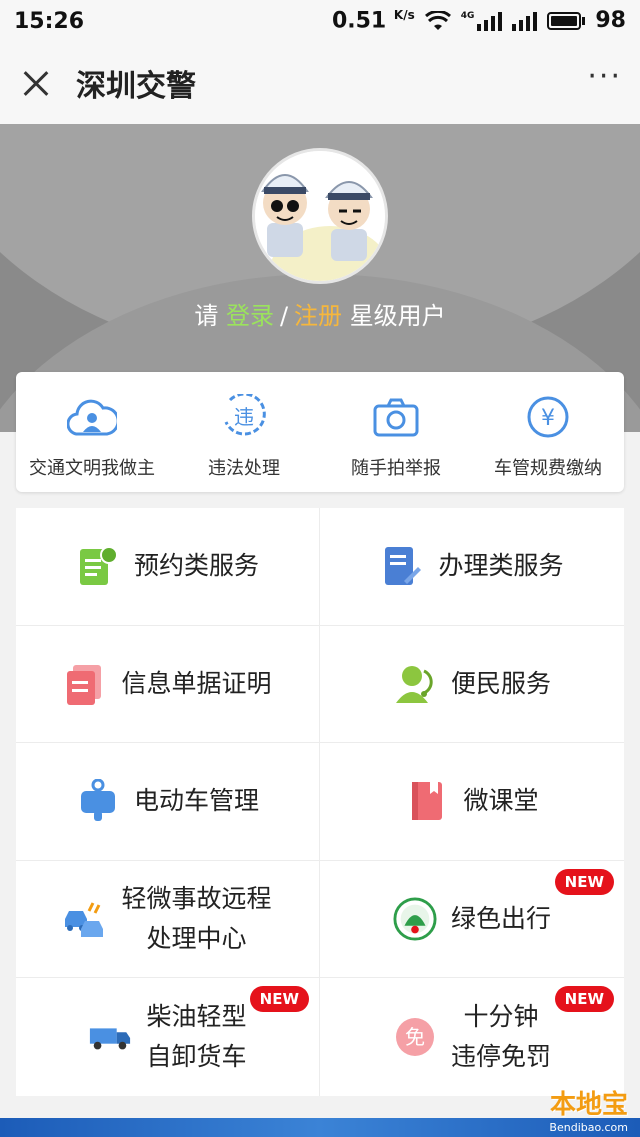 This screenshot has height=1137, width=640. I want to click on status-time: 15:26, so click(49, 21).